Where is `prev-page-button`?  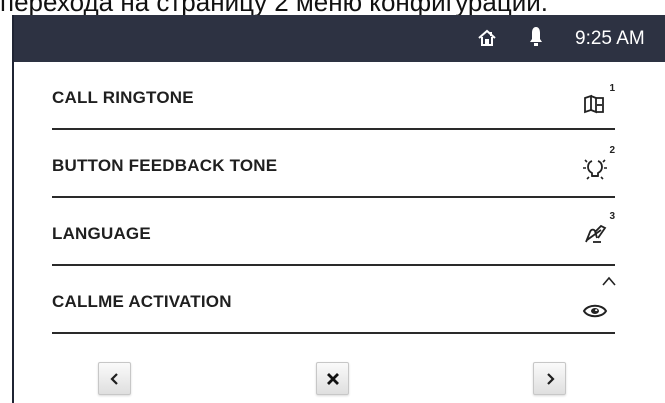 prev-page-button is located at coordinates (114, 378).